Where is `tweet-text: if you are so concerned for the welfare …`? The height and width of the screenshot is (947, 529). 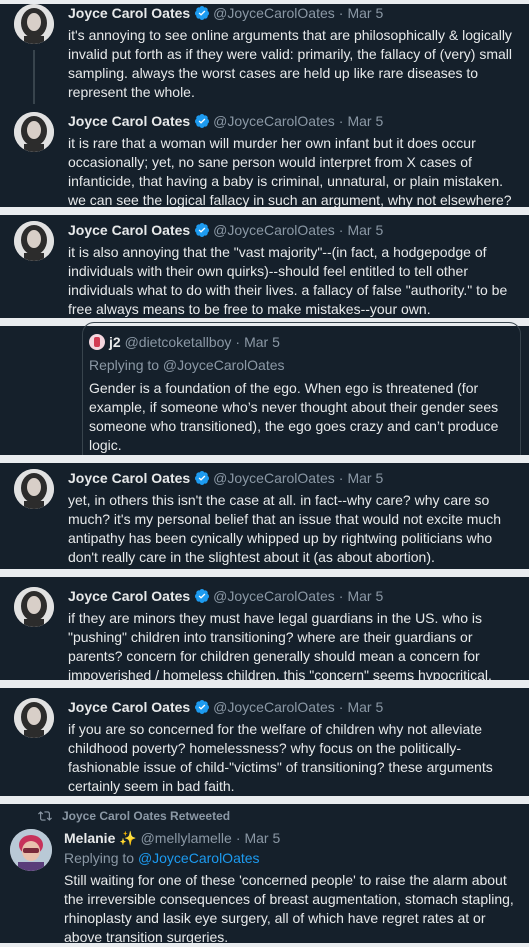
tweet-text: if you are so concerned for the welfare … is located at coordinates (280, 757).